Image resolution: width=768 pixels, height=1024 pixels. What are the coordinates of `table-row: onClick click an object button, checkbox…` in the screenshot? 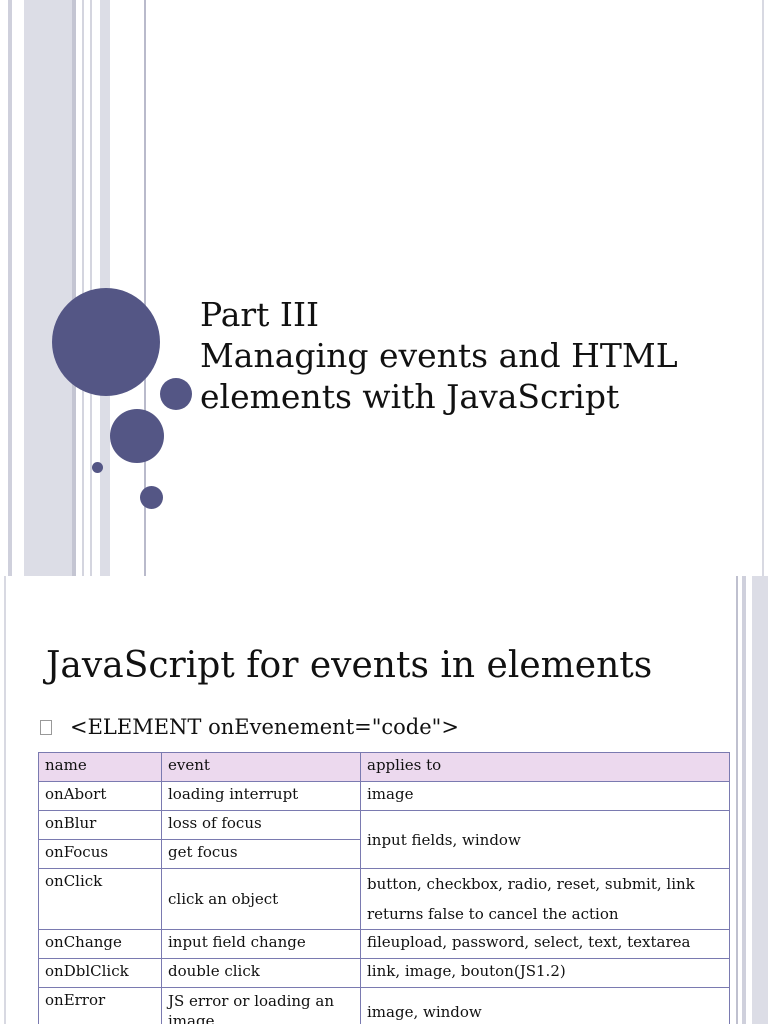 It's located at (384, 899).